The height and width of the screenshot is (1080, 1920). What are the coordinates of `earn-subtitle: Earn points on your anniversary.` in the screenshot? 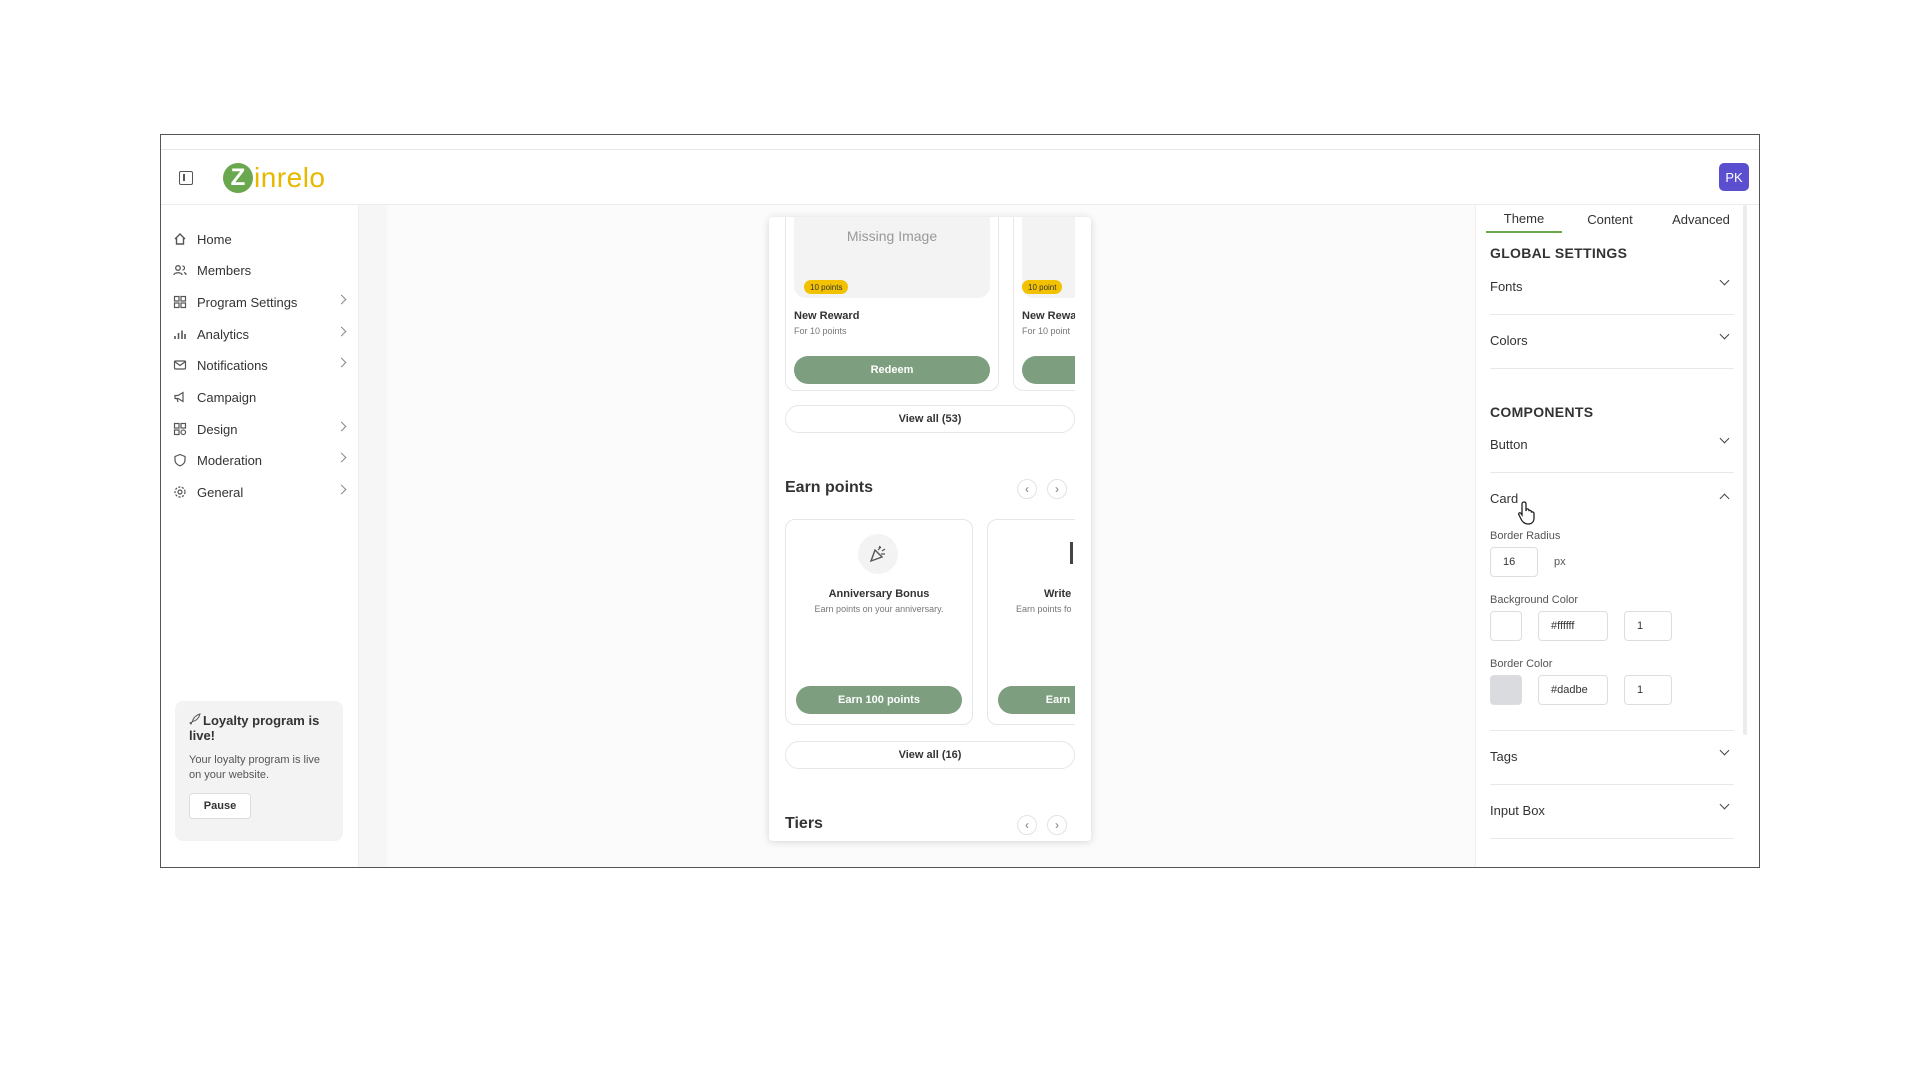 It's located at (879, 609).